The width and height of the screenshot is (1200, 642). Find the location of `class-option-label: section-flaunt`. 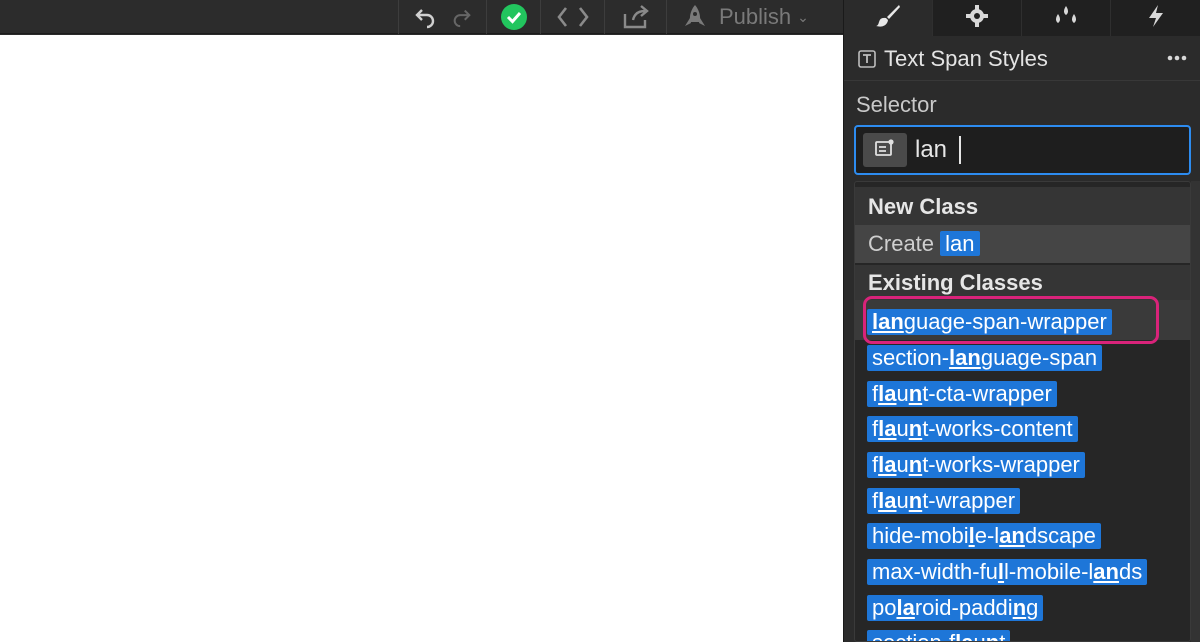

class-option-label: section-flaunt is located at coordinates (939, 635).